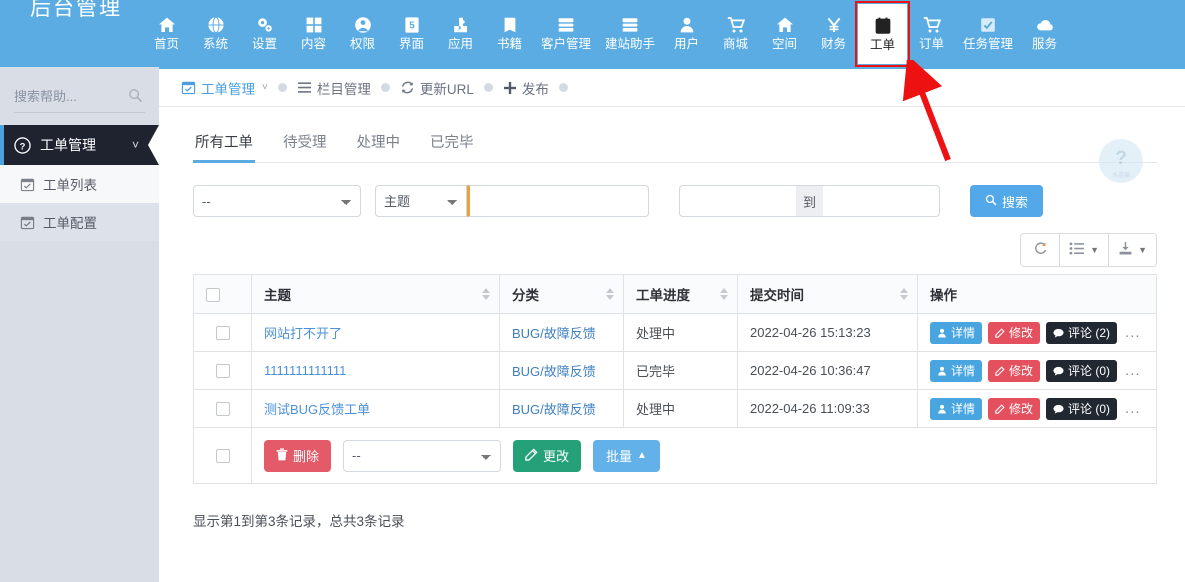  I want to click on table-head: 主题 分类 工单进度 提交时间 操作, so click(675, 294).